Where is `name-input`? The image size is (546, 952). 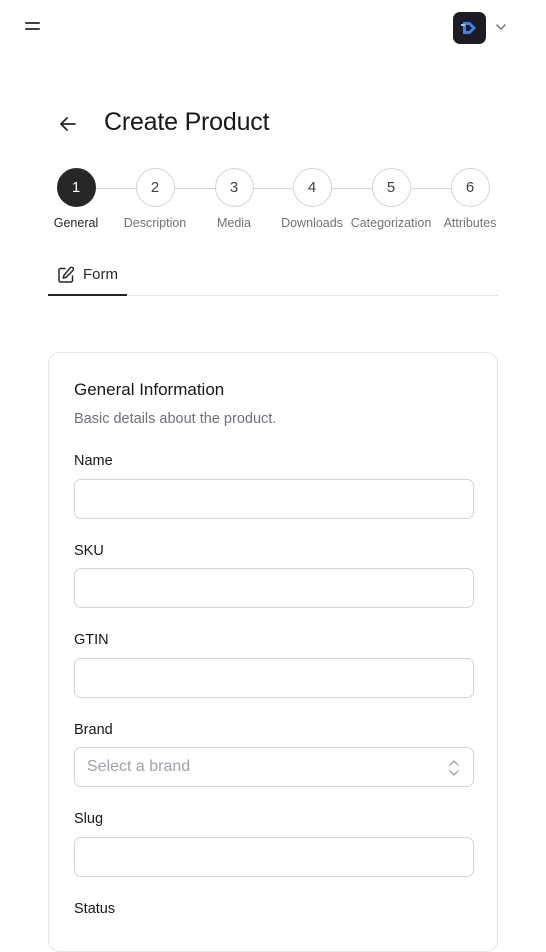
name-input is located at coordinates (274, 499).